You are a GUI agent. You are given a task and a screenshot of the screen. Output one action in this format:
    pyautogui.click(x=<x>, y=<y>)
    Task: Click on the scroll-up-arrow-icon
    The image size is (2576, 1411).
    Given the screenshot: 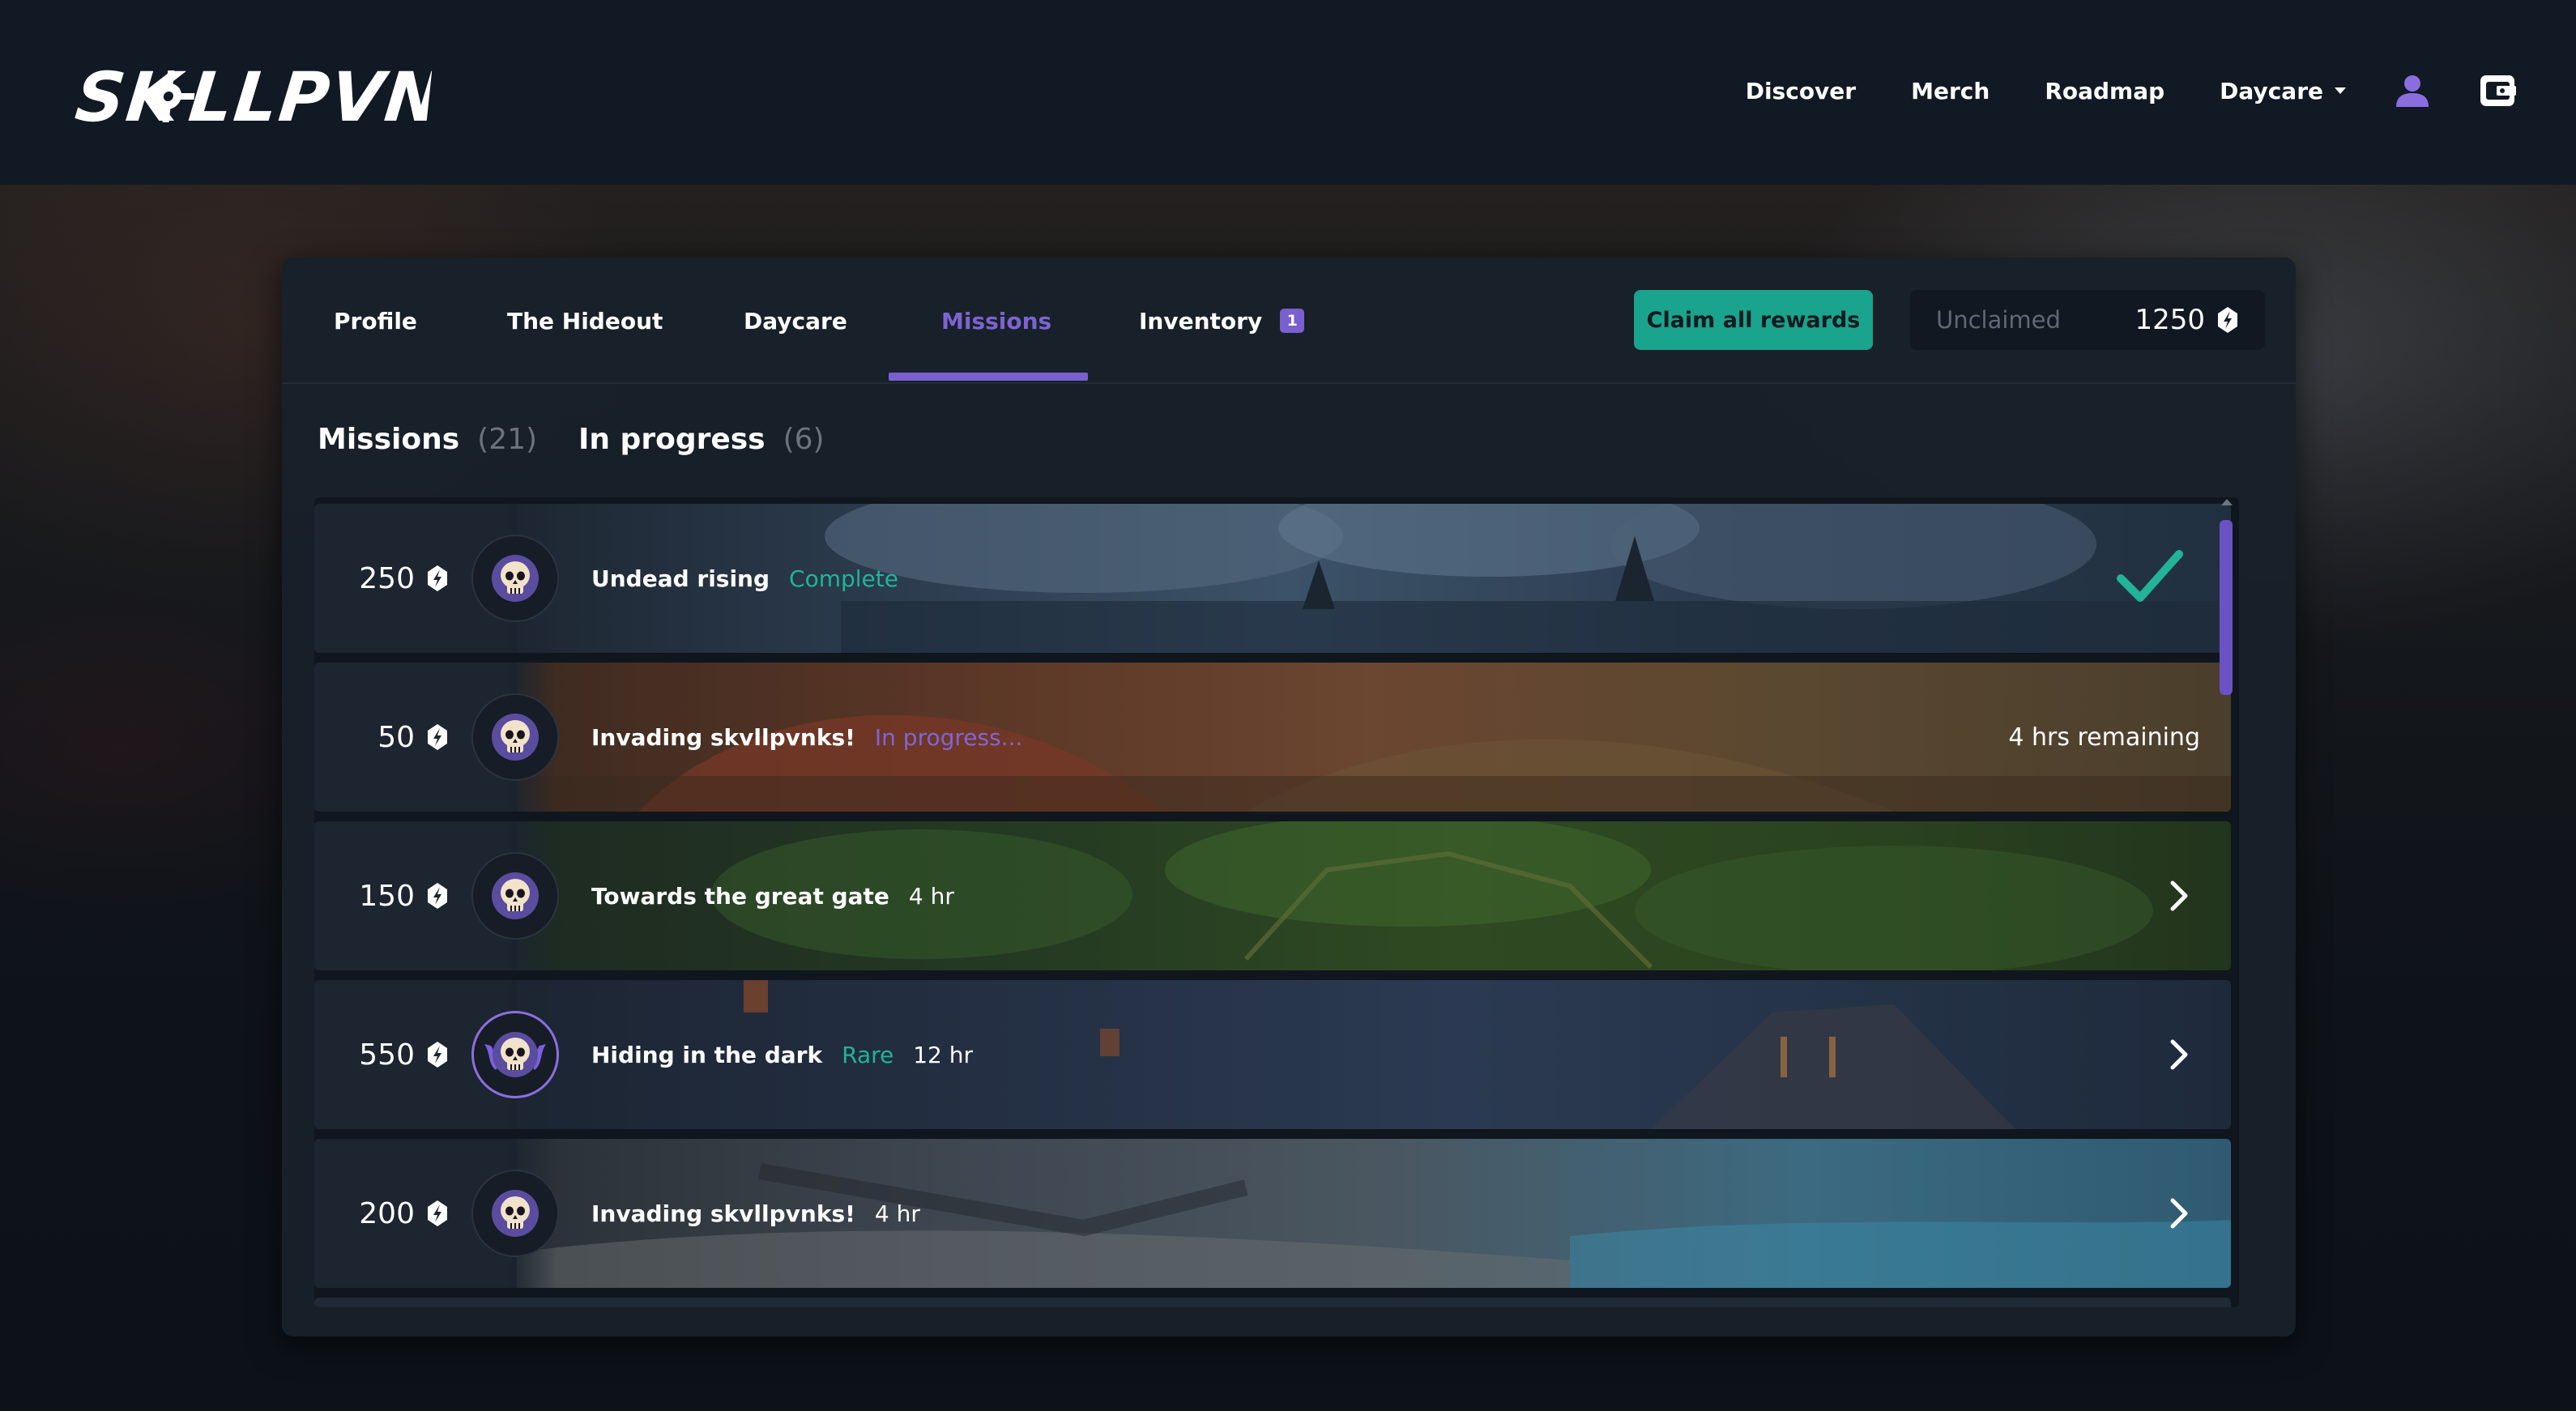 What is the action you would take?
    pyautogui.click(x=2227, y=502)
    